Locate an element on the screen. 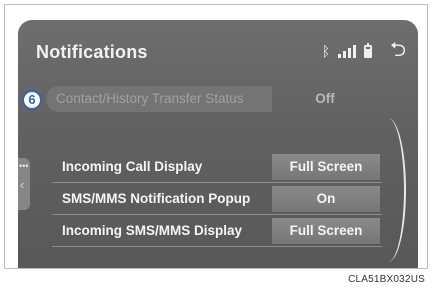  contact-history-transfer-status-label: Contact/History Transfer Status is located at coordinates (159, 99).